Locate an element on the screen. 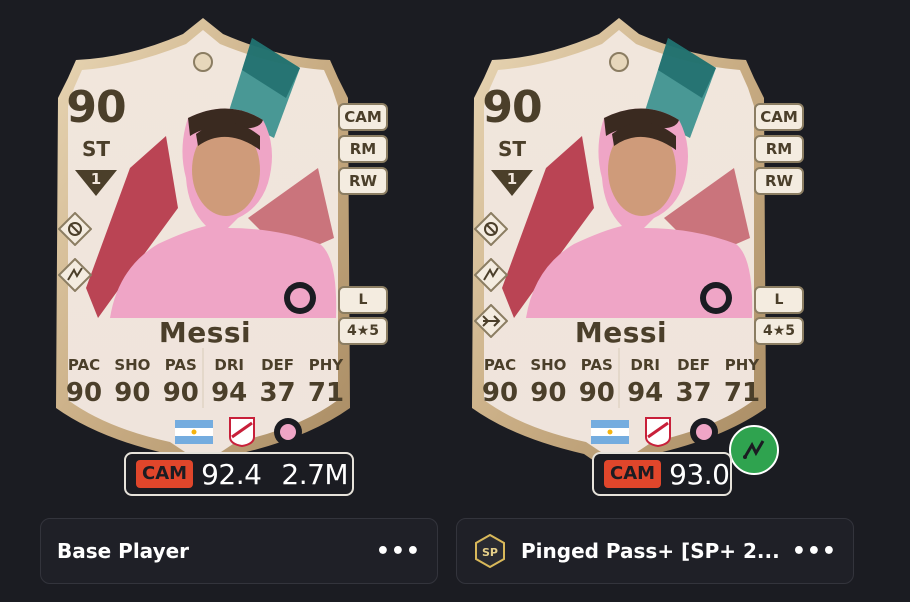  svg-text: SP is located at coordinates (490, 552).